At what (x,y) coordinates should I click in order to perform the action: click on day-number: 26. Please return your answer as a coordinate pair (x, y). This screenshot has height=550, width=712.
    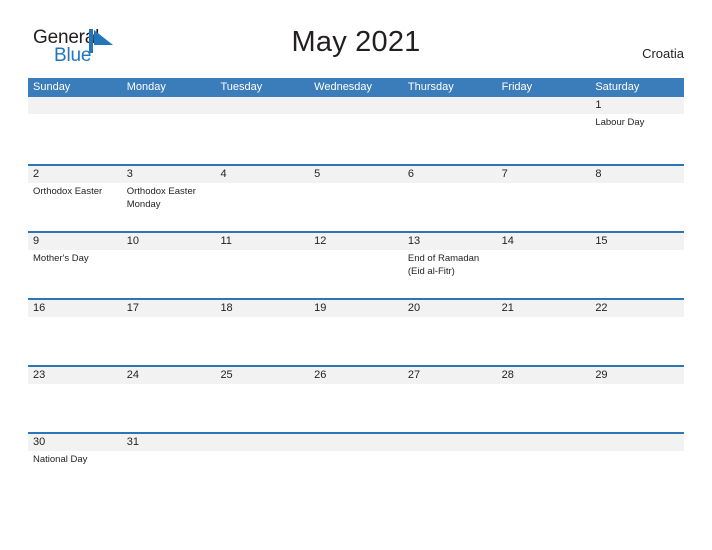
    Looking at the image, I should click on (320, 375).